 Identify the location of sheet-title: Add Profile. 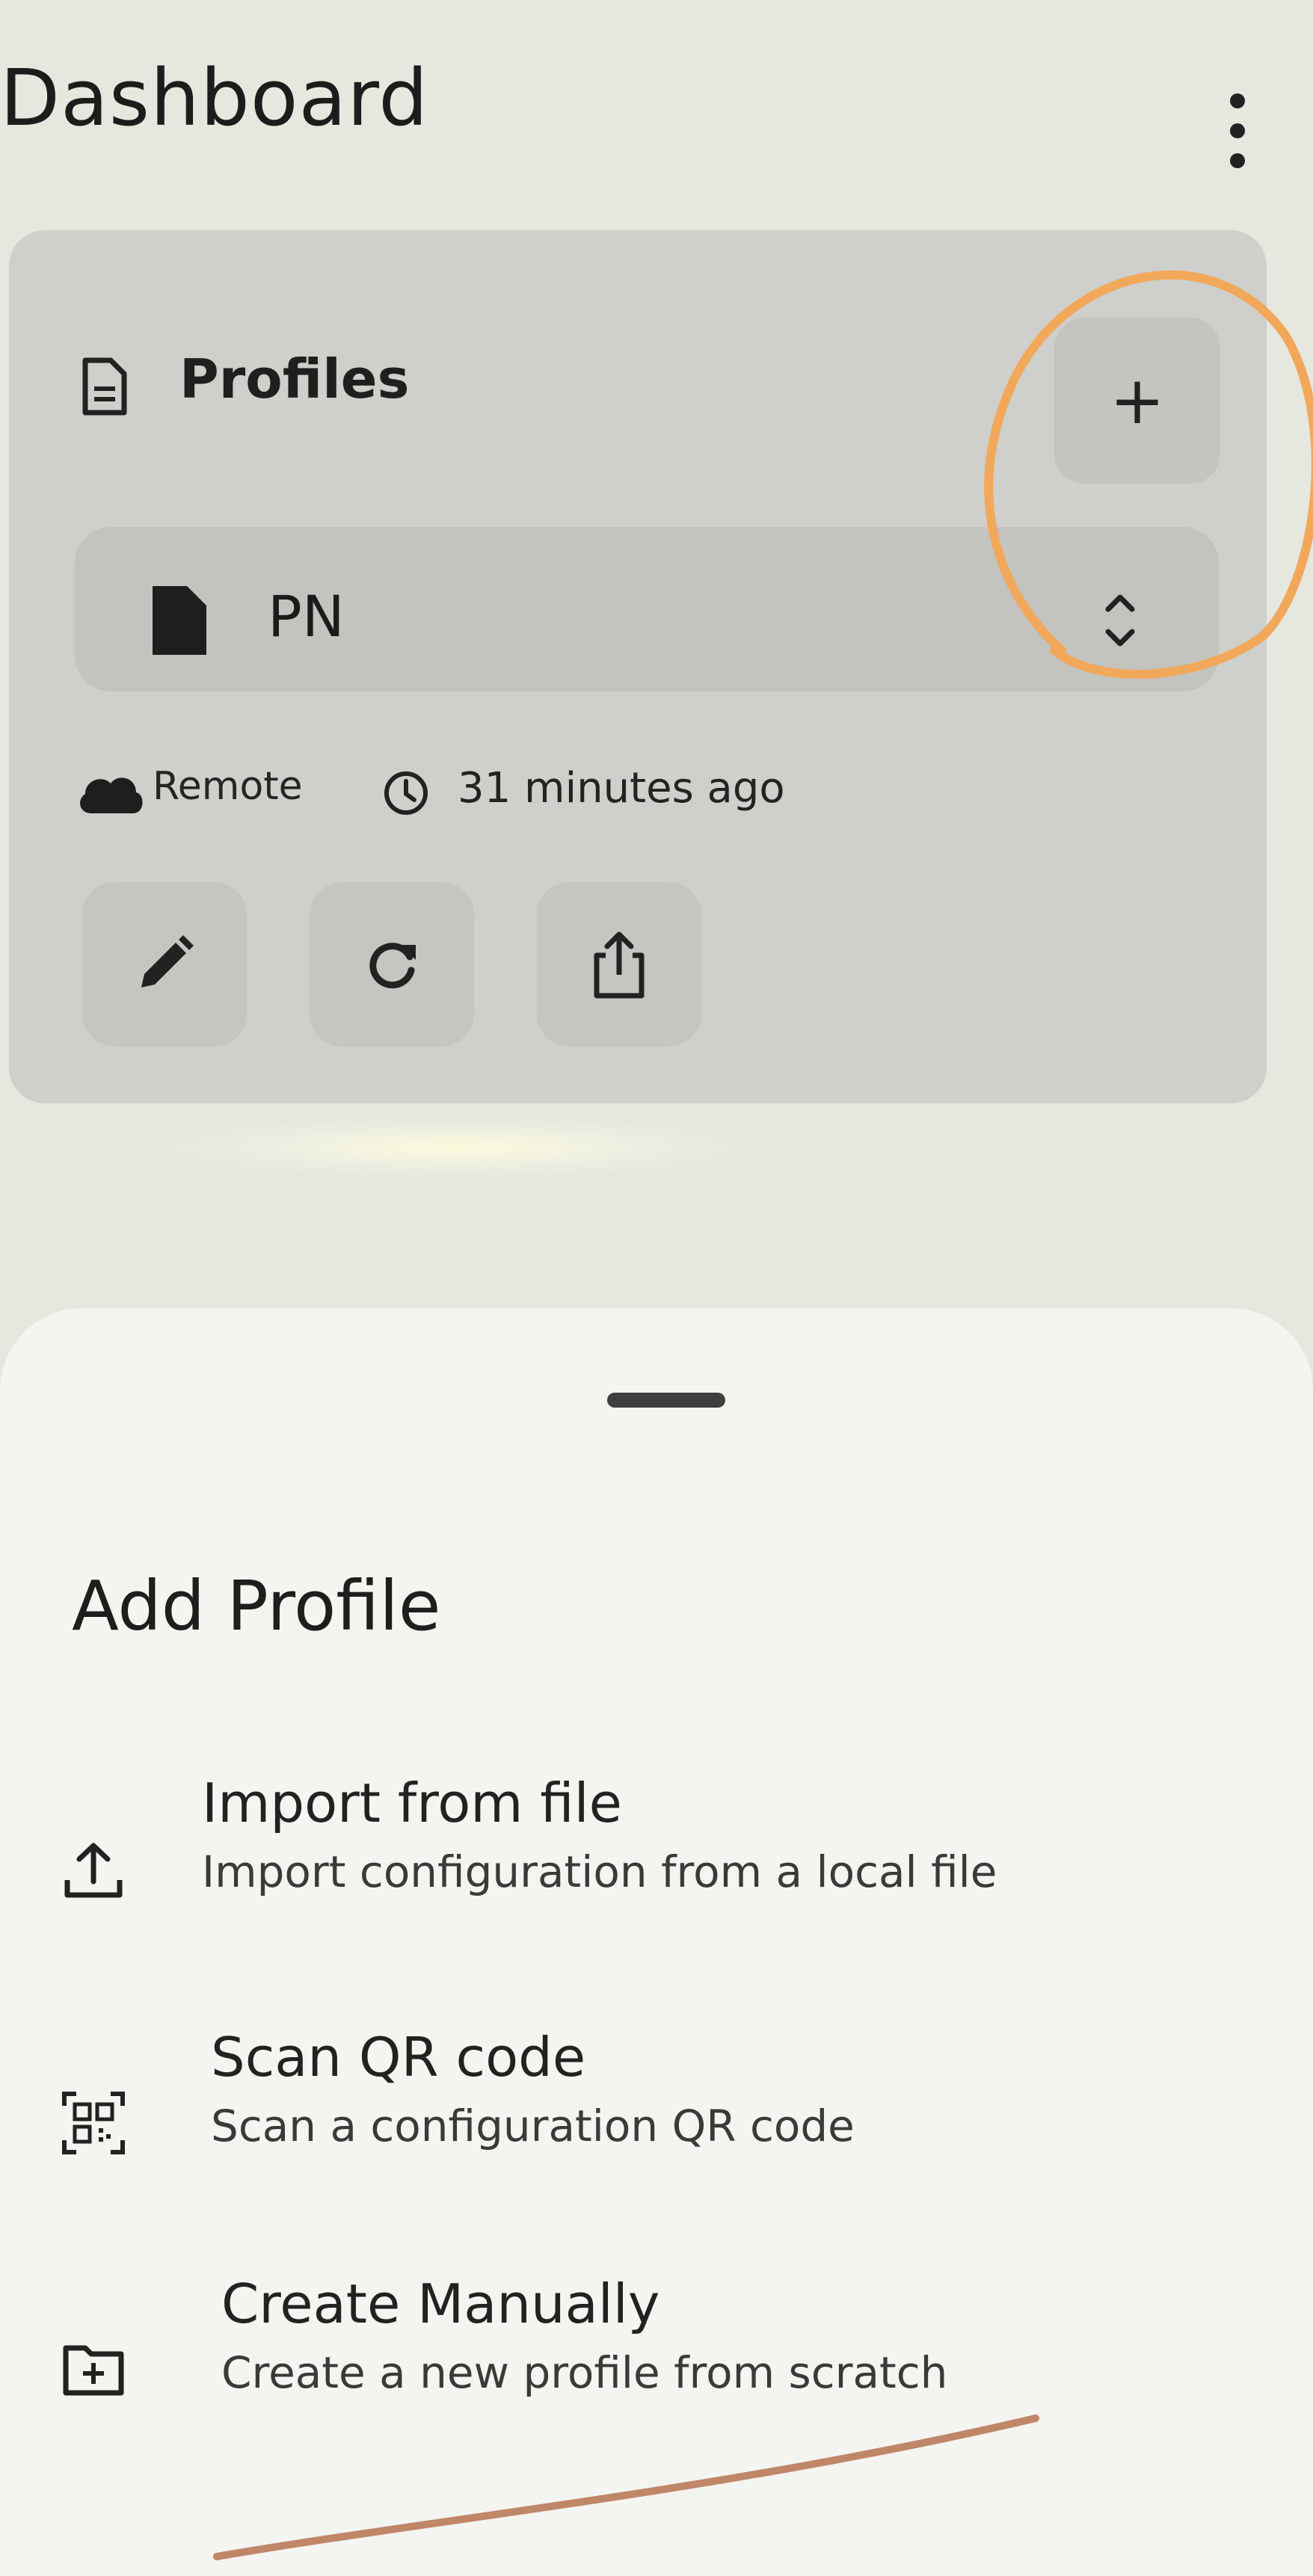
(256, 1606).